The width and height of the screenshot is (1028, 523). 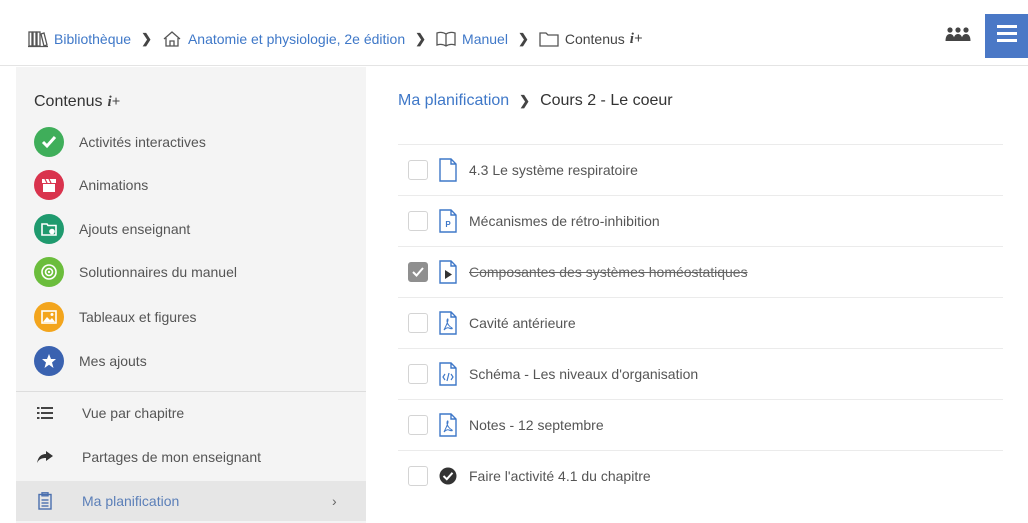 I want to click on sidebar-link-label: Vue par chapitre, so click(x=133, y=413).